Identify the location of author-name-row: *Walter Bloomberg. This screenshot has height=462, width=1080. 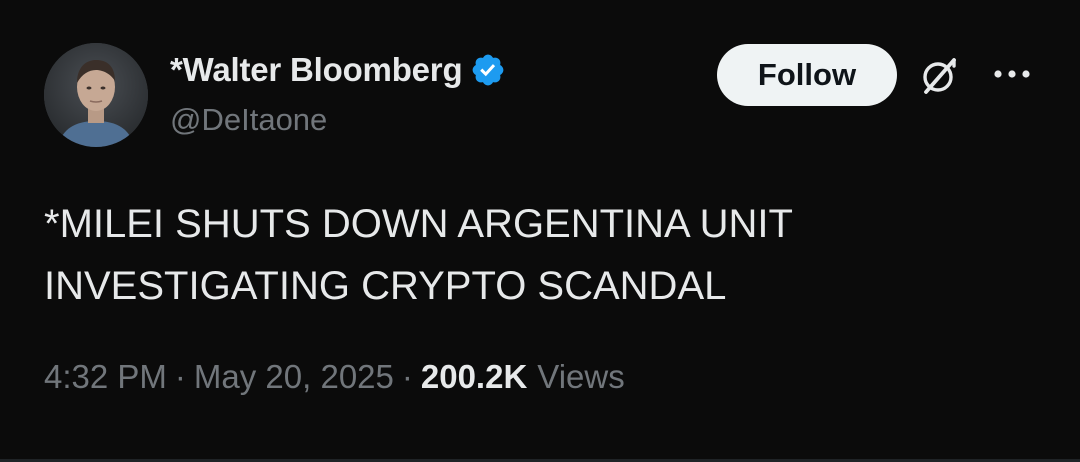
(338, 70).